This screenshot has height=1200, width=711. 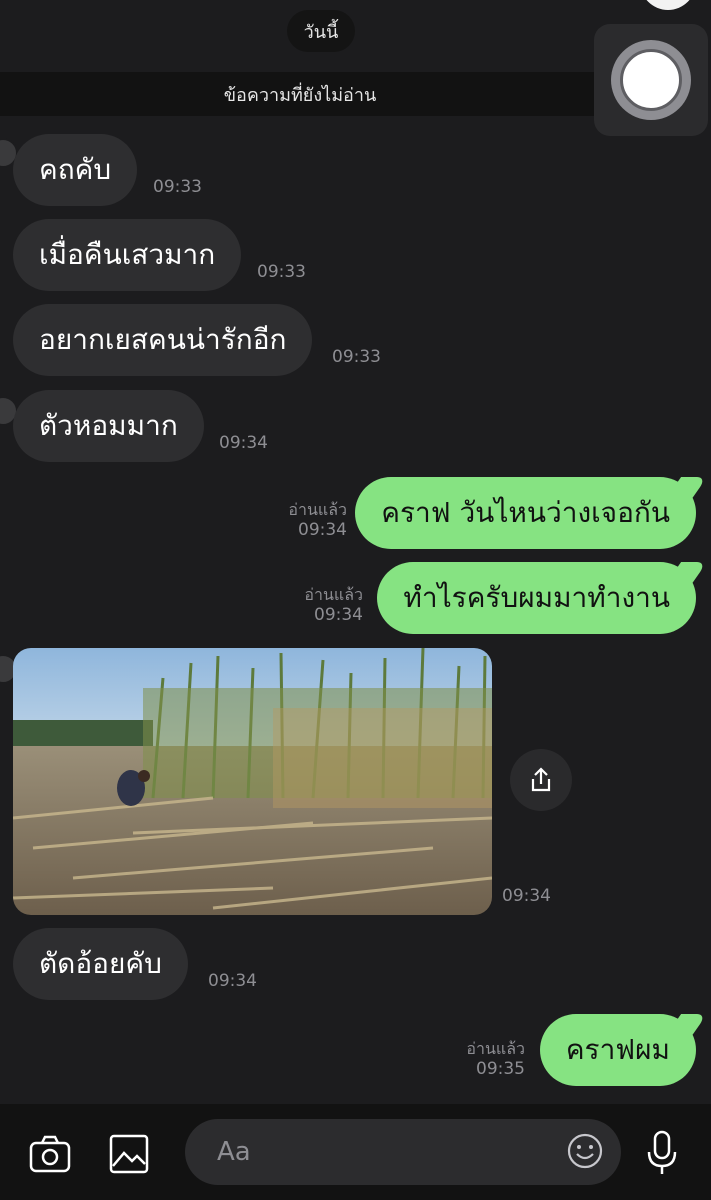 What do you see at coordinates (300, 94) in the screenshot?
I see `unread-messages-divider: ข้อความที่ยังไม่อ่าน` at bounding box center [300, 94].